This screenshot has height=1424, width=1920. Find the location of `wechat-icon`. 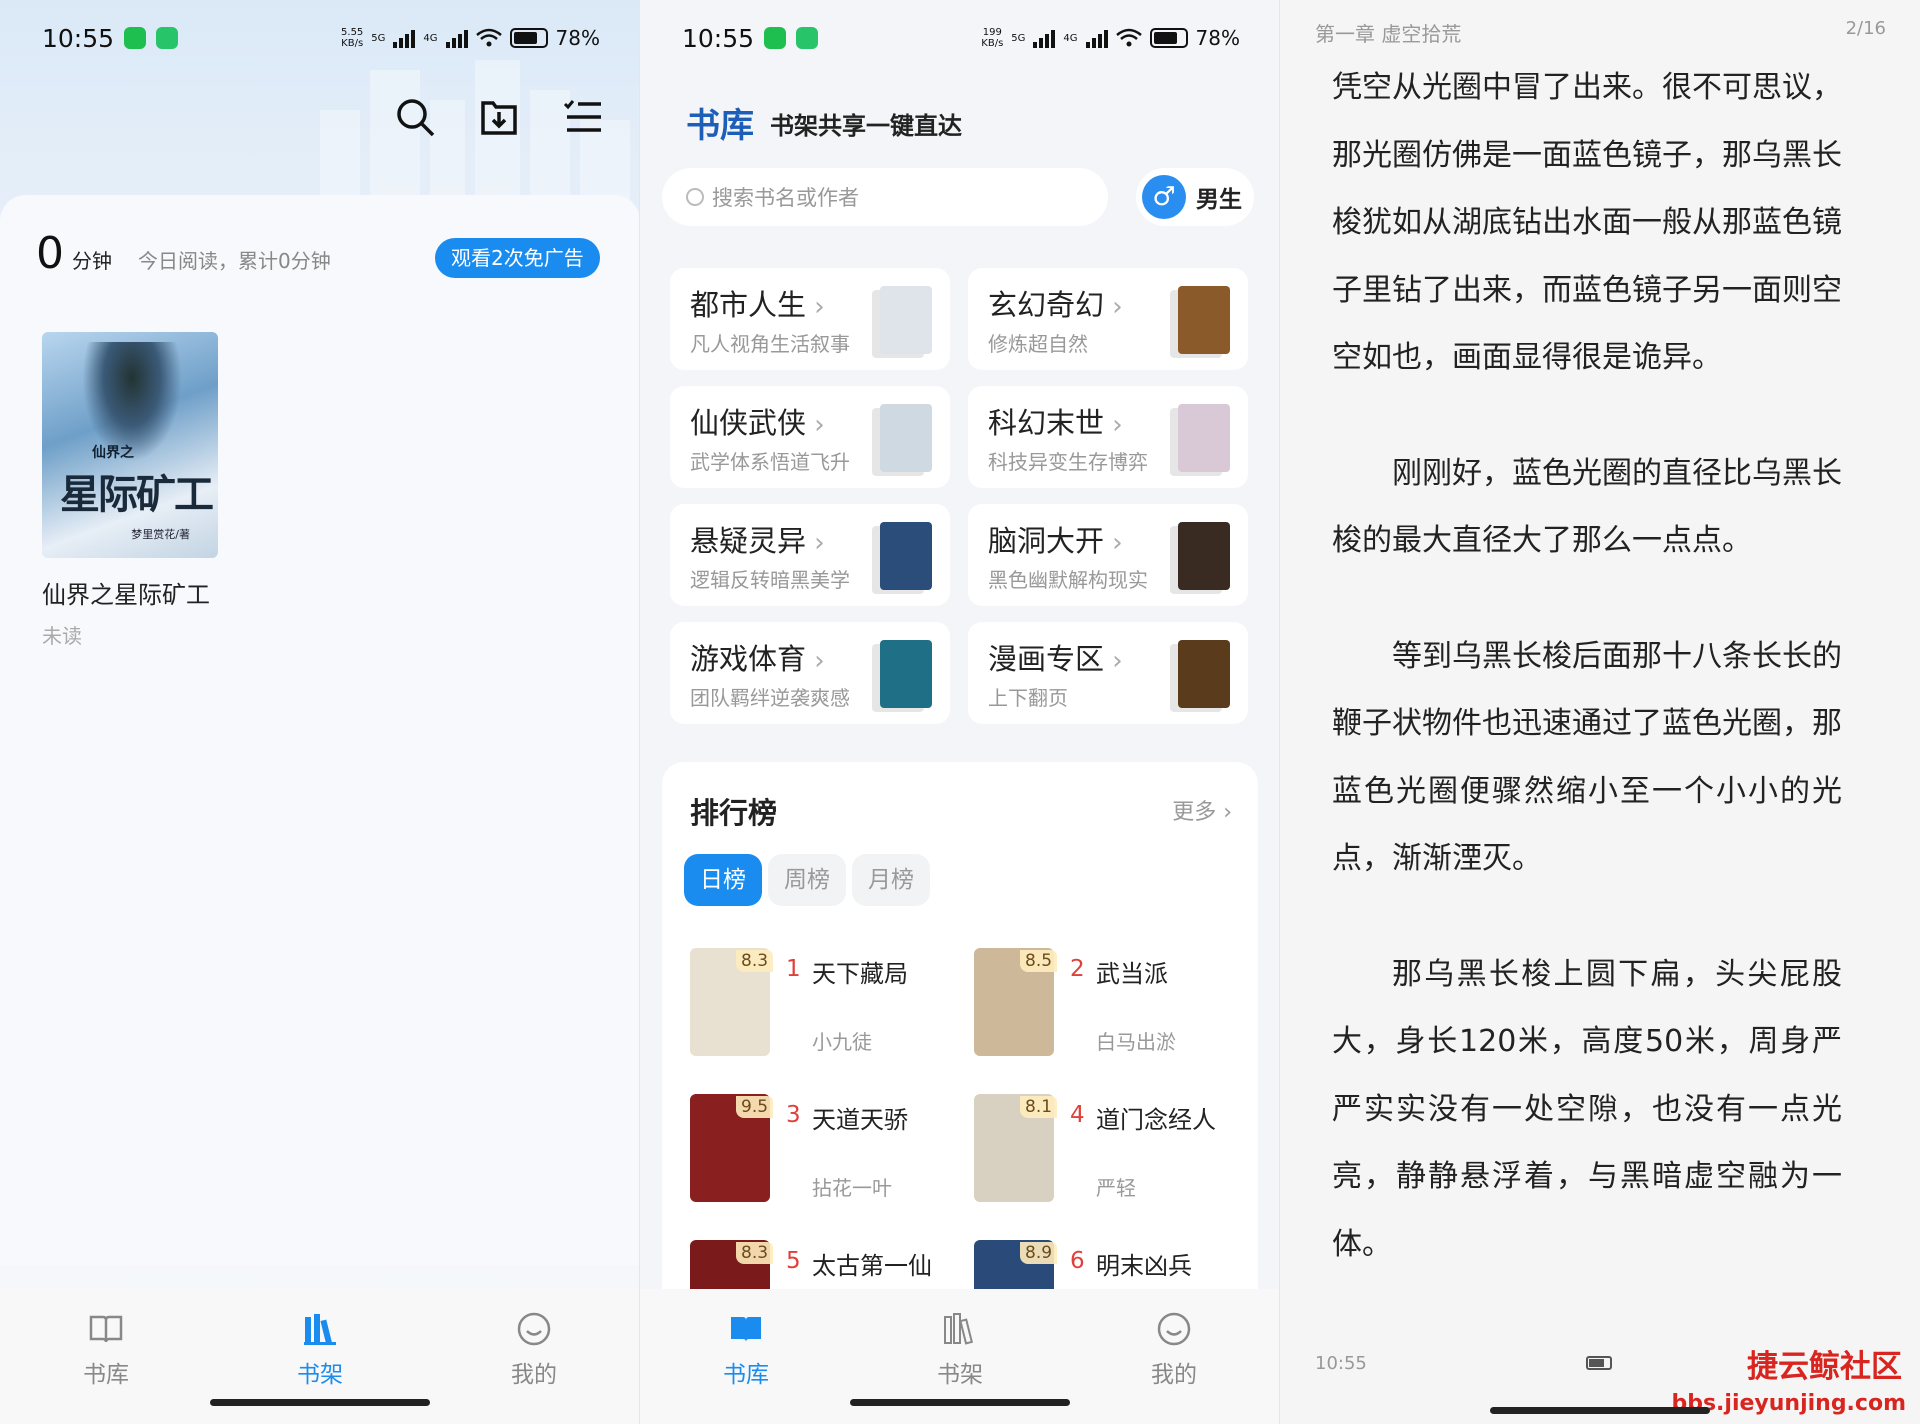

wechat-icon is located at coordinates (135, 38).